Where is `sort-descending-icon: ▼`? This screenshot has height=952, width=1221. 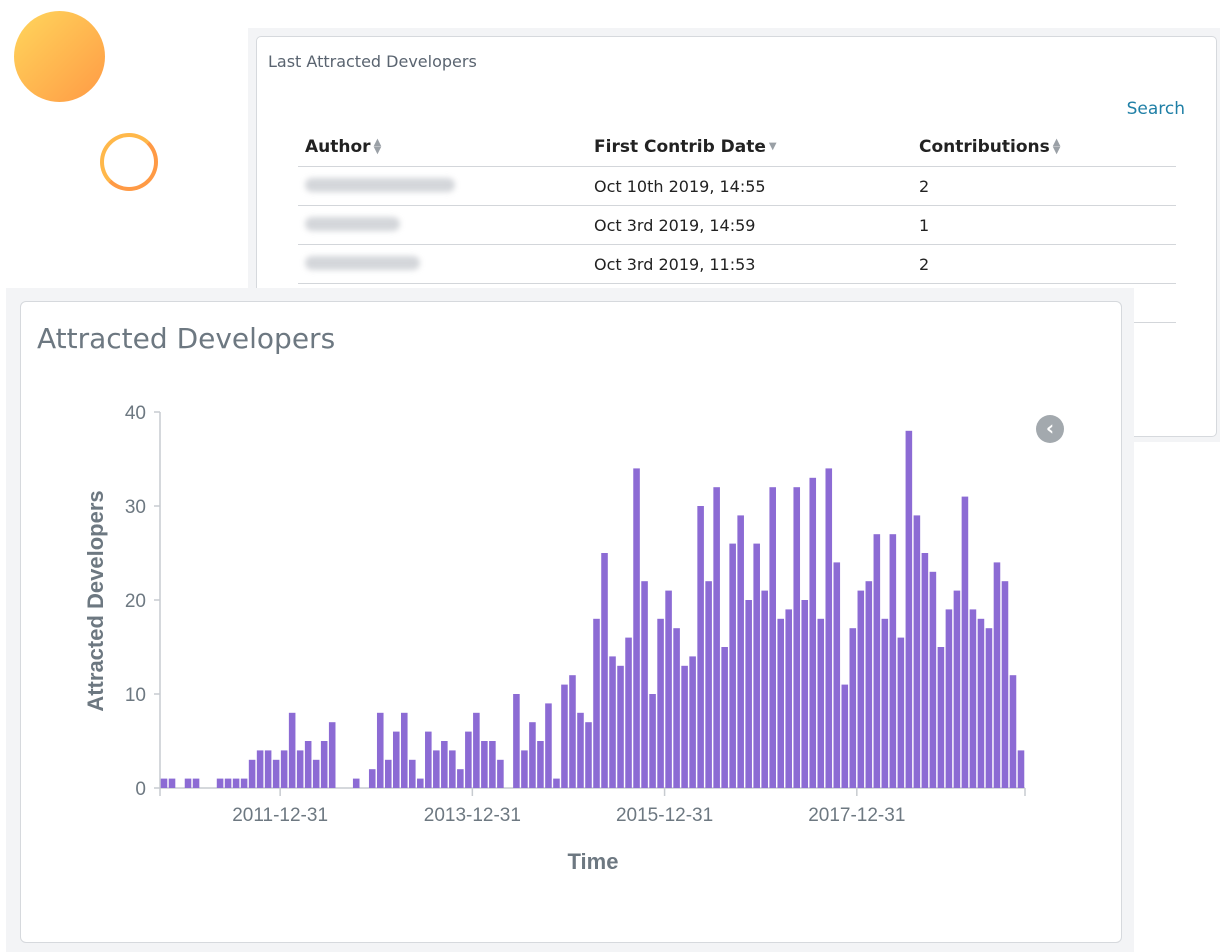 sort-descending-icon: ▼ is located at coordinates (773, 147).